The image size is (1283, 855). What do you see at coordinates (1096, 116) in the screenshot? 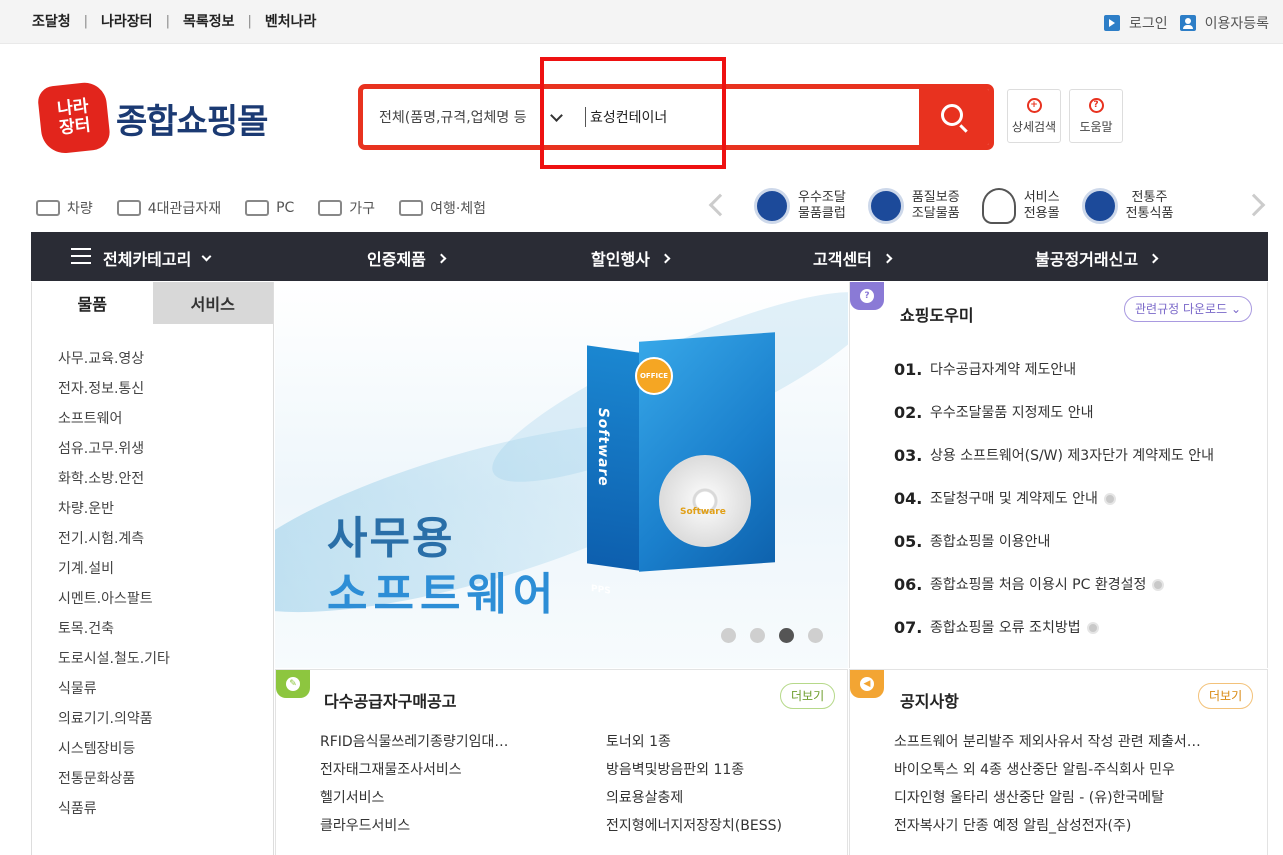
I see `help-button: ? 도움말` at bounding box center [1096, 116].